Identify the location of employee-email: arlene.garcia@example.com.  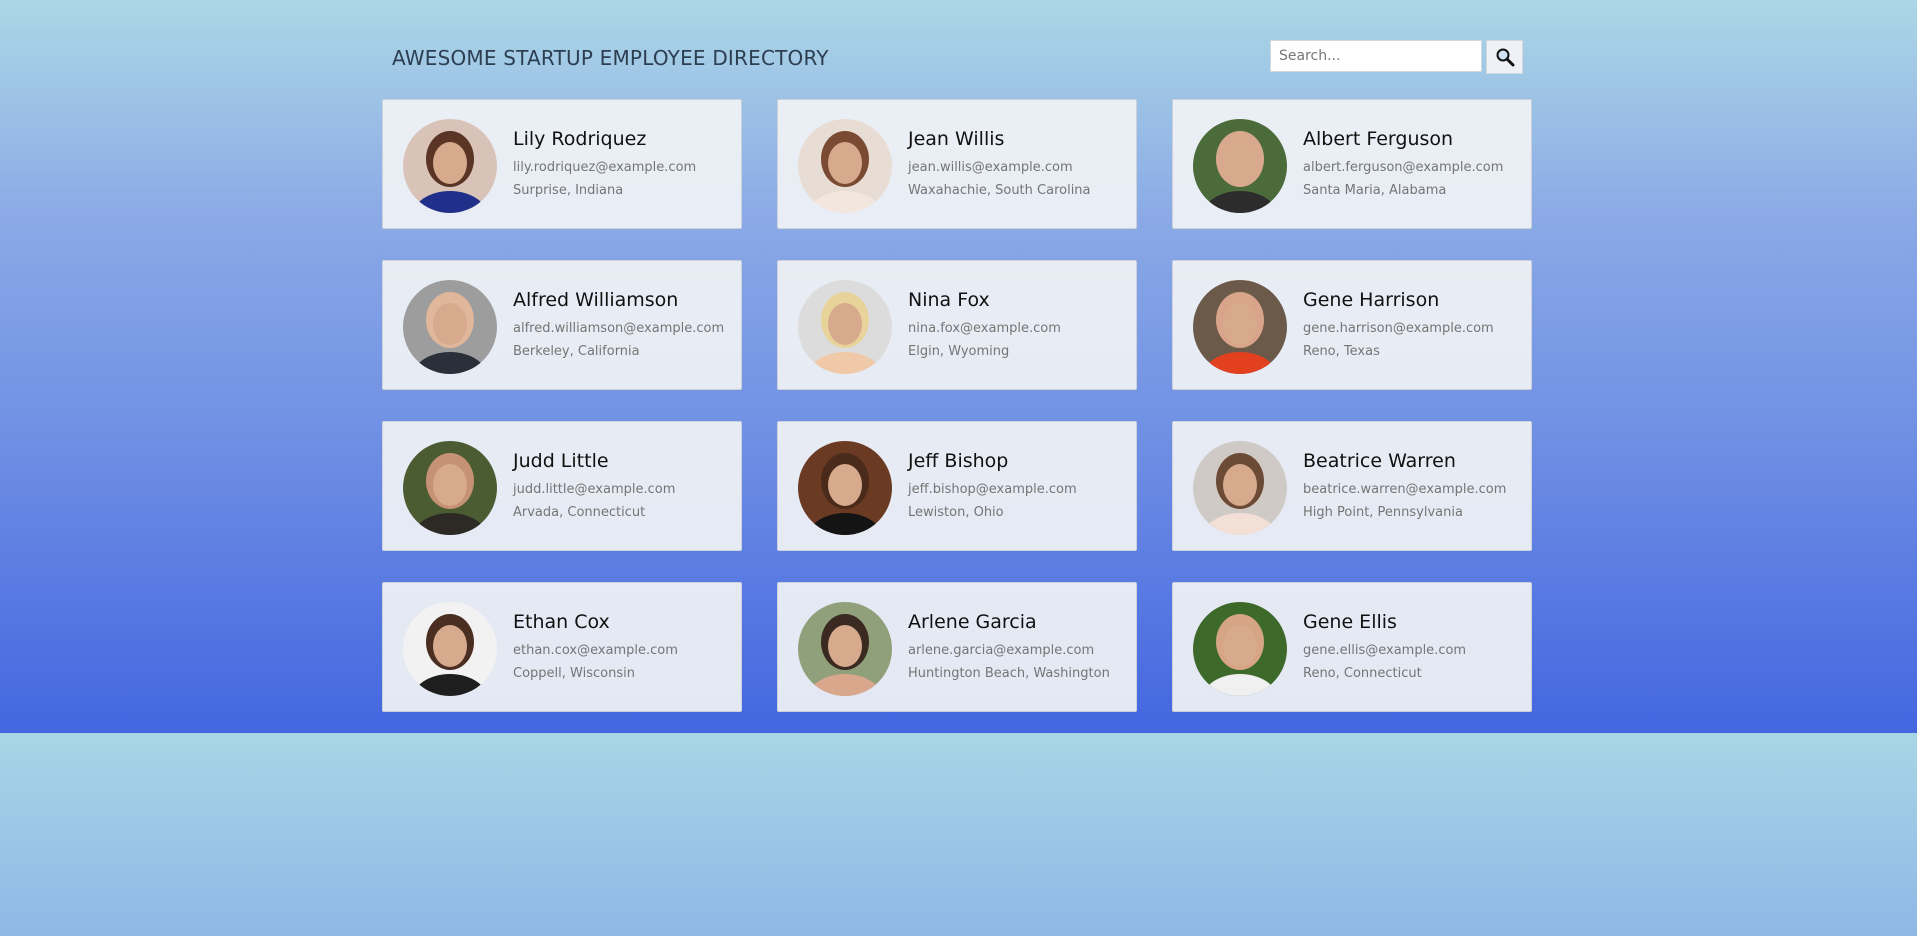
(1001, 650).